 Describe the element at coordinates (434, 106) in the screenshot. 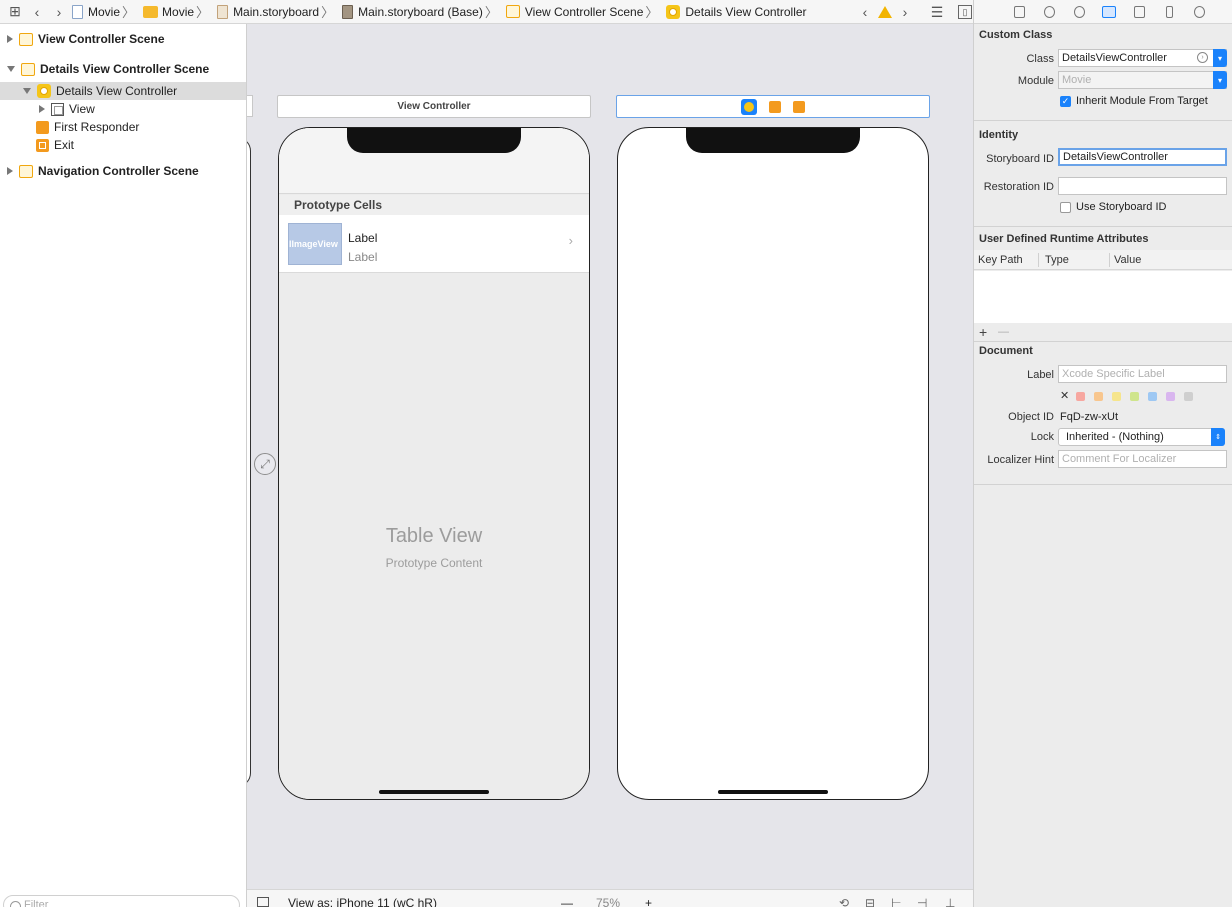

I see `scene-title-bar: View Controller` at that location.